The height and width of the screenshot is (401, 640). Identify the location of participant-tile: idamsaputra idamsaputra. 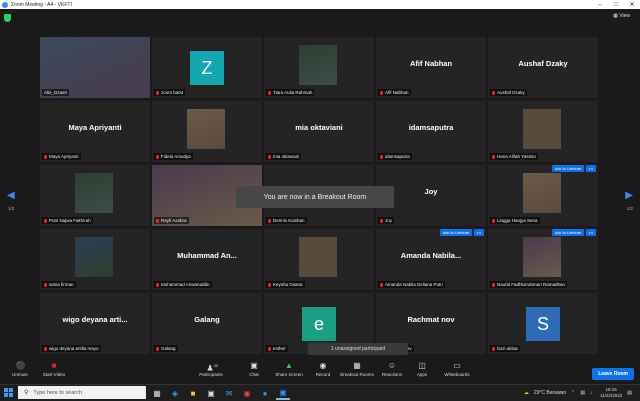
(431, 131).